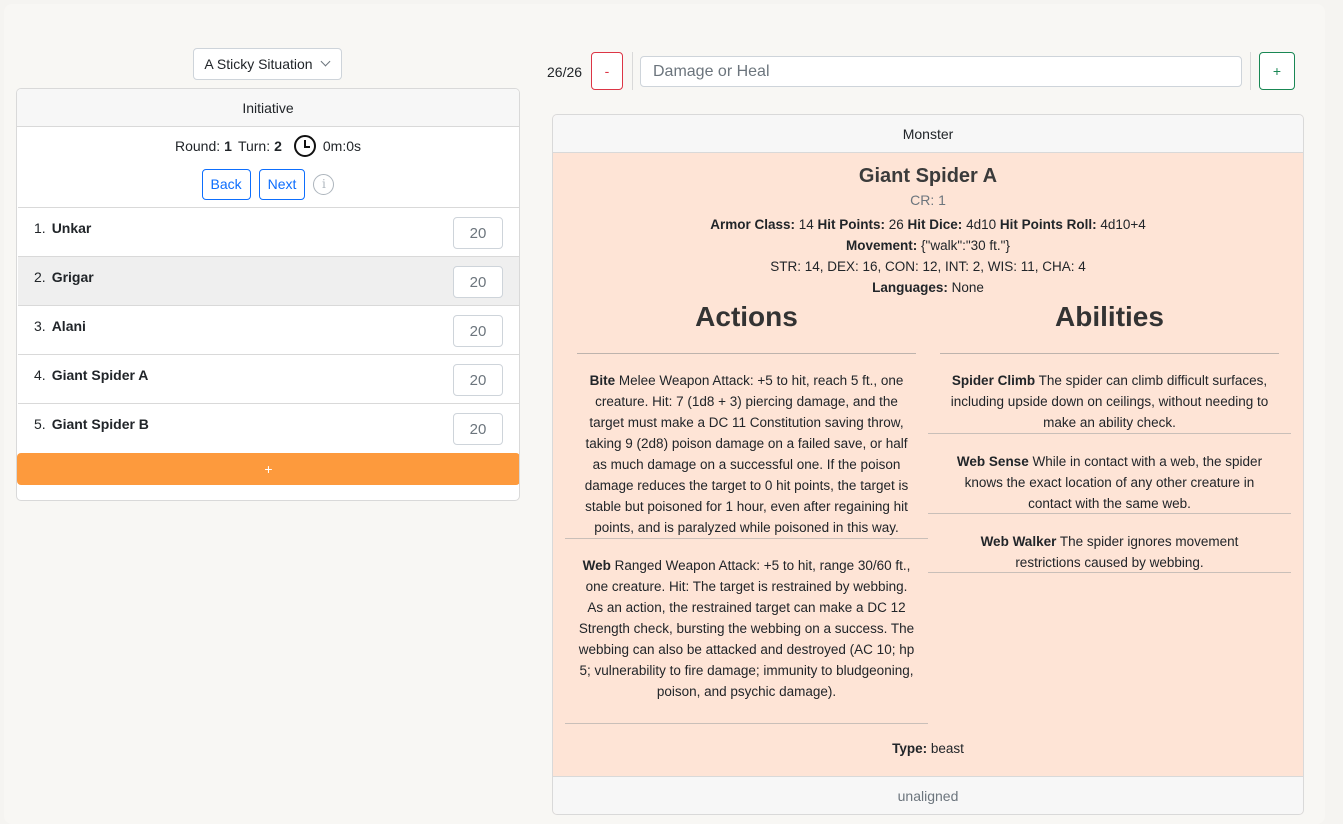 This screenshot has height=824, width=1343. I want to click on damage-button: -, so click(607, 71).